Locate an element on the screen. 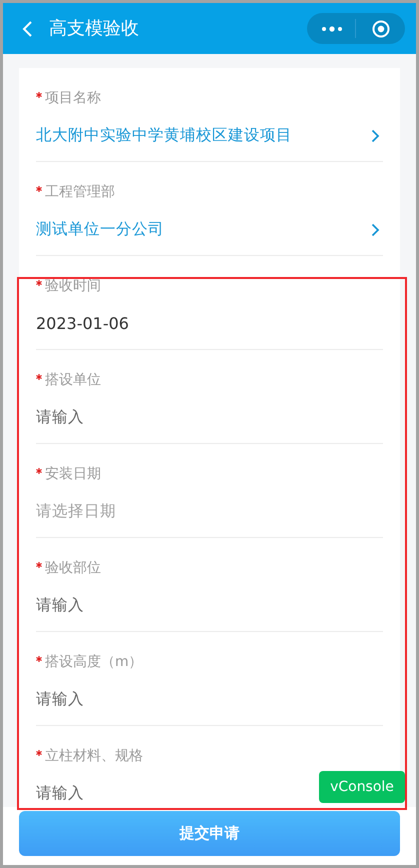 This screenshot has width=419, height=868. vconsole-button: vConsole is located at coordinates (362, 787).